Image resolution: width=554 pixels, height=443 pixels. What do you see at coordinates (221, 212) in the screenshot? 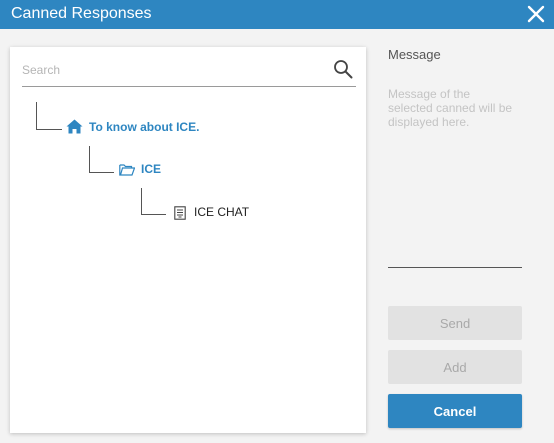
I see `tree-node-item: ICE CHAT` at bounding box center [221, 212].